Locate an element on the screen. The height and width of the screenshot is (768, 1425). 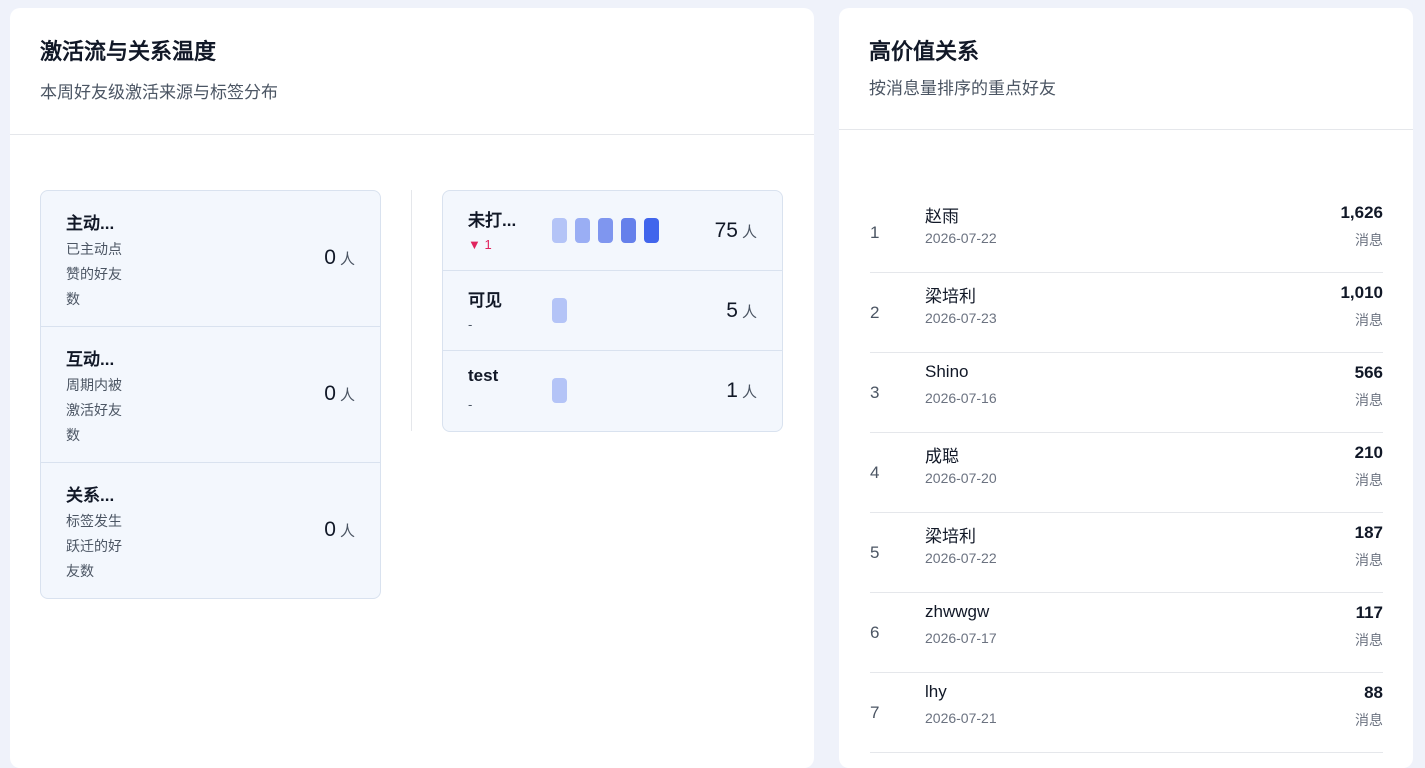
friend-name: lhy is located at coordinates (936, 691).